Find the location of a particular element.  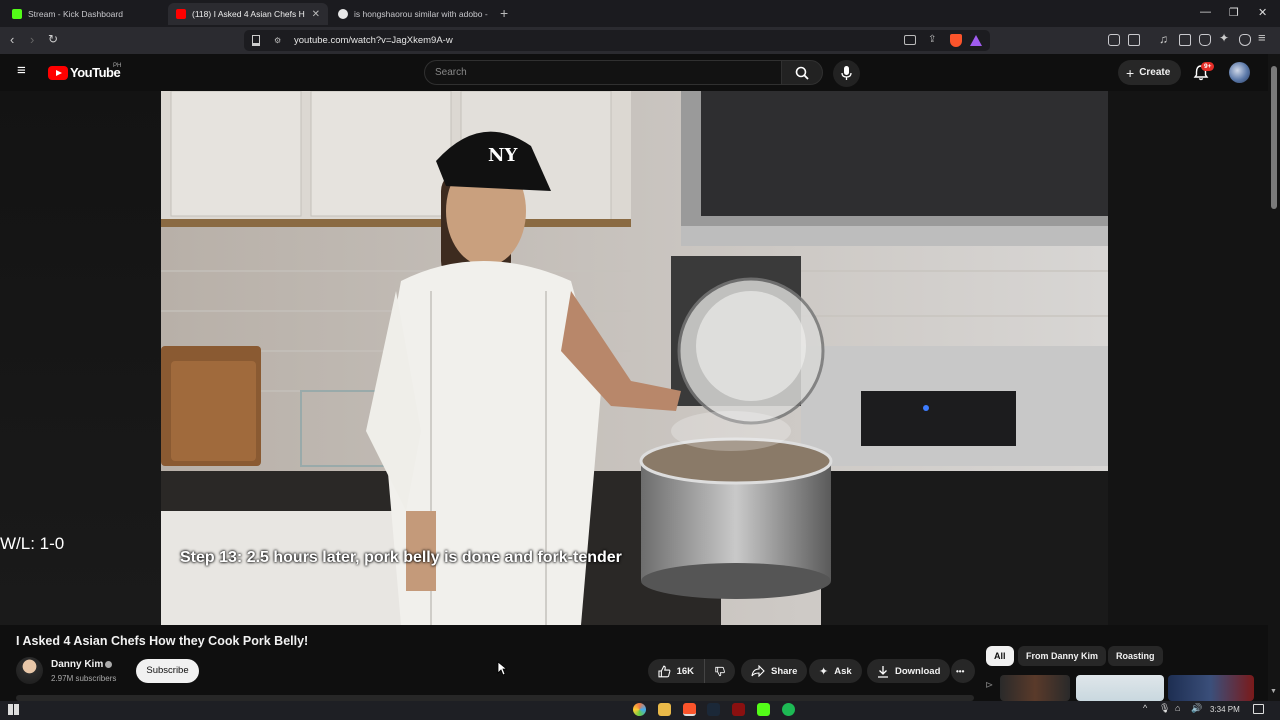

verified-badge-icon is located at coordinates (108, 664).